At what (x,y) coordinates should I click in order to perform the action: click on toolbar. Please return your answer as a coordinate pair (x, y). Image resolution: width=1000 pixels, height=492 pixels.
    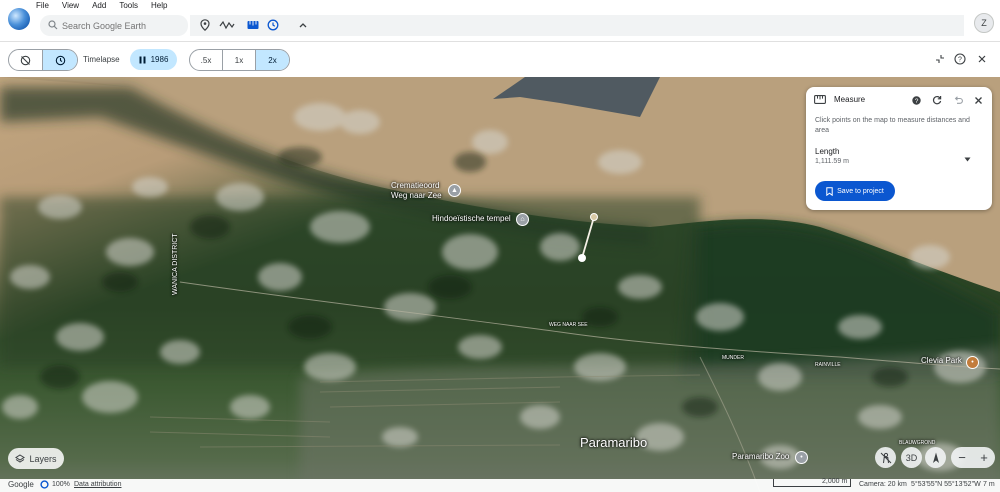
    Looking at the image, I should click on (577, 25).